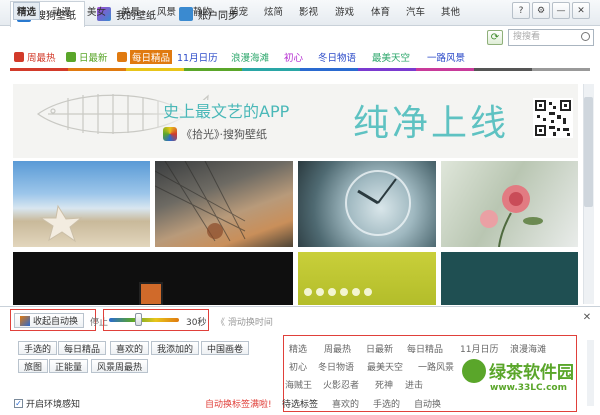 This screenshot has width=600, height=415. What do you see at coordinates (587, 318) in the screenshot?
I see `panel-close-icon: ✕` at bounding box center [587, 318].